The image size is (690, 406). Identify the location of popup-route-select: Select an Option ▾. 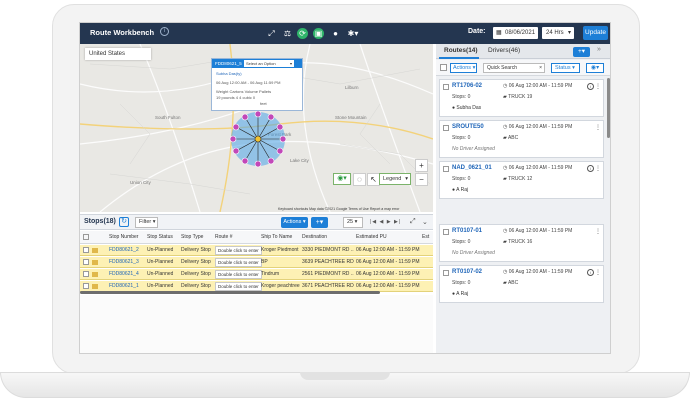
(269, 63).